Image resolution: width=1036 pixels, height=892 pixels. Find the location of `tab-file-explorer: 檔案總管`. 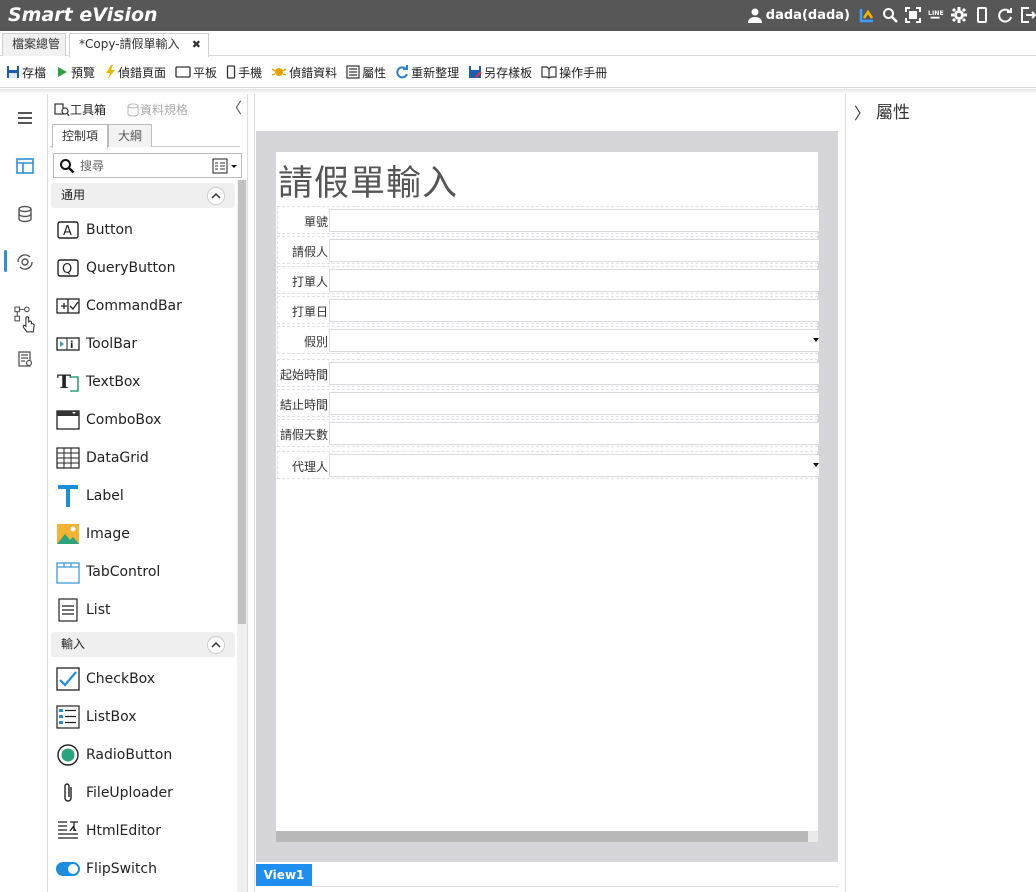

tab-file-explorer: 檔案總管 is located at coordinates (34, 44).